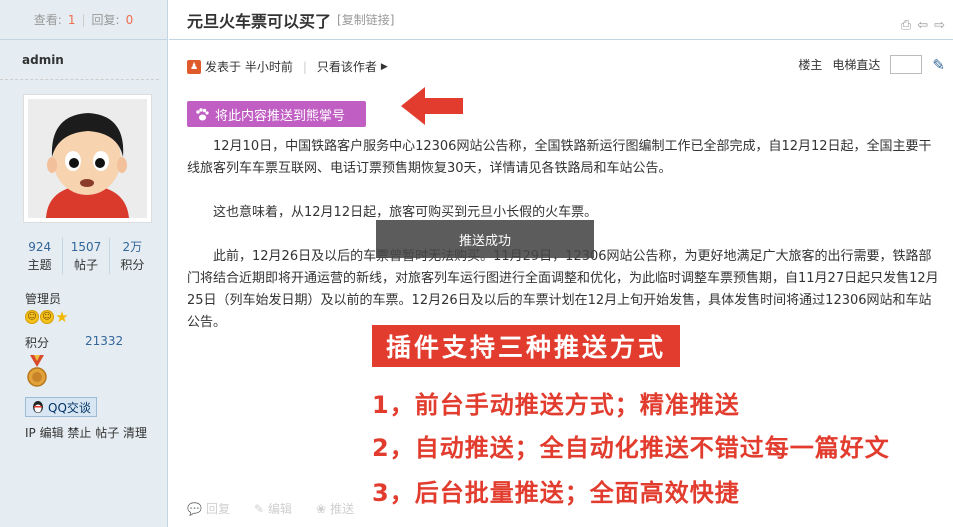 The width and height of the screenshot is (953, 527). What do you see at coordinates (194, 508) in the screenshot?
I see `reply-icon: 💬` at bounding box center [194, 508].